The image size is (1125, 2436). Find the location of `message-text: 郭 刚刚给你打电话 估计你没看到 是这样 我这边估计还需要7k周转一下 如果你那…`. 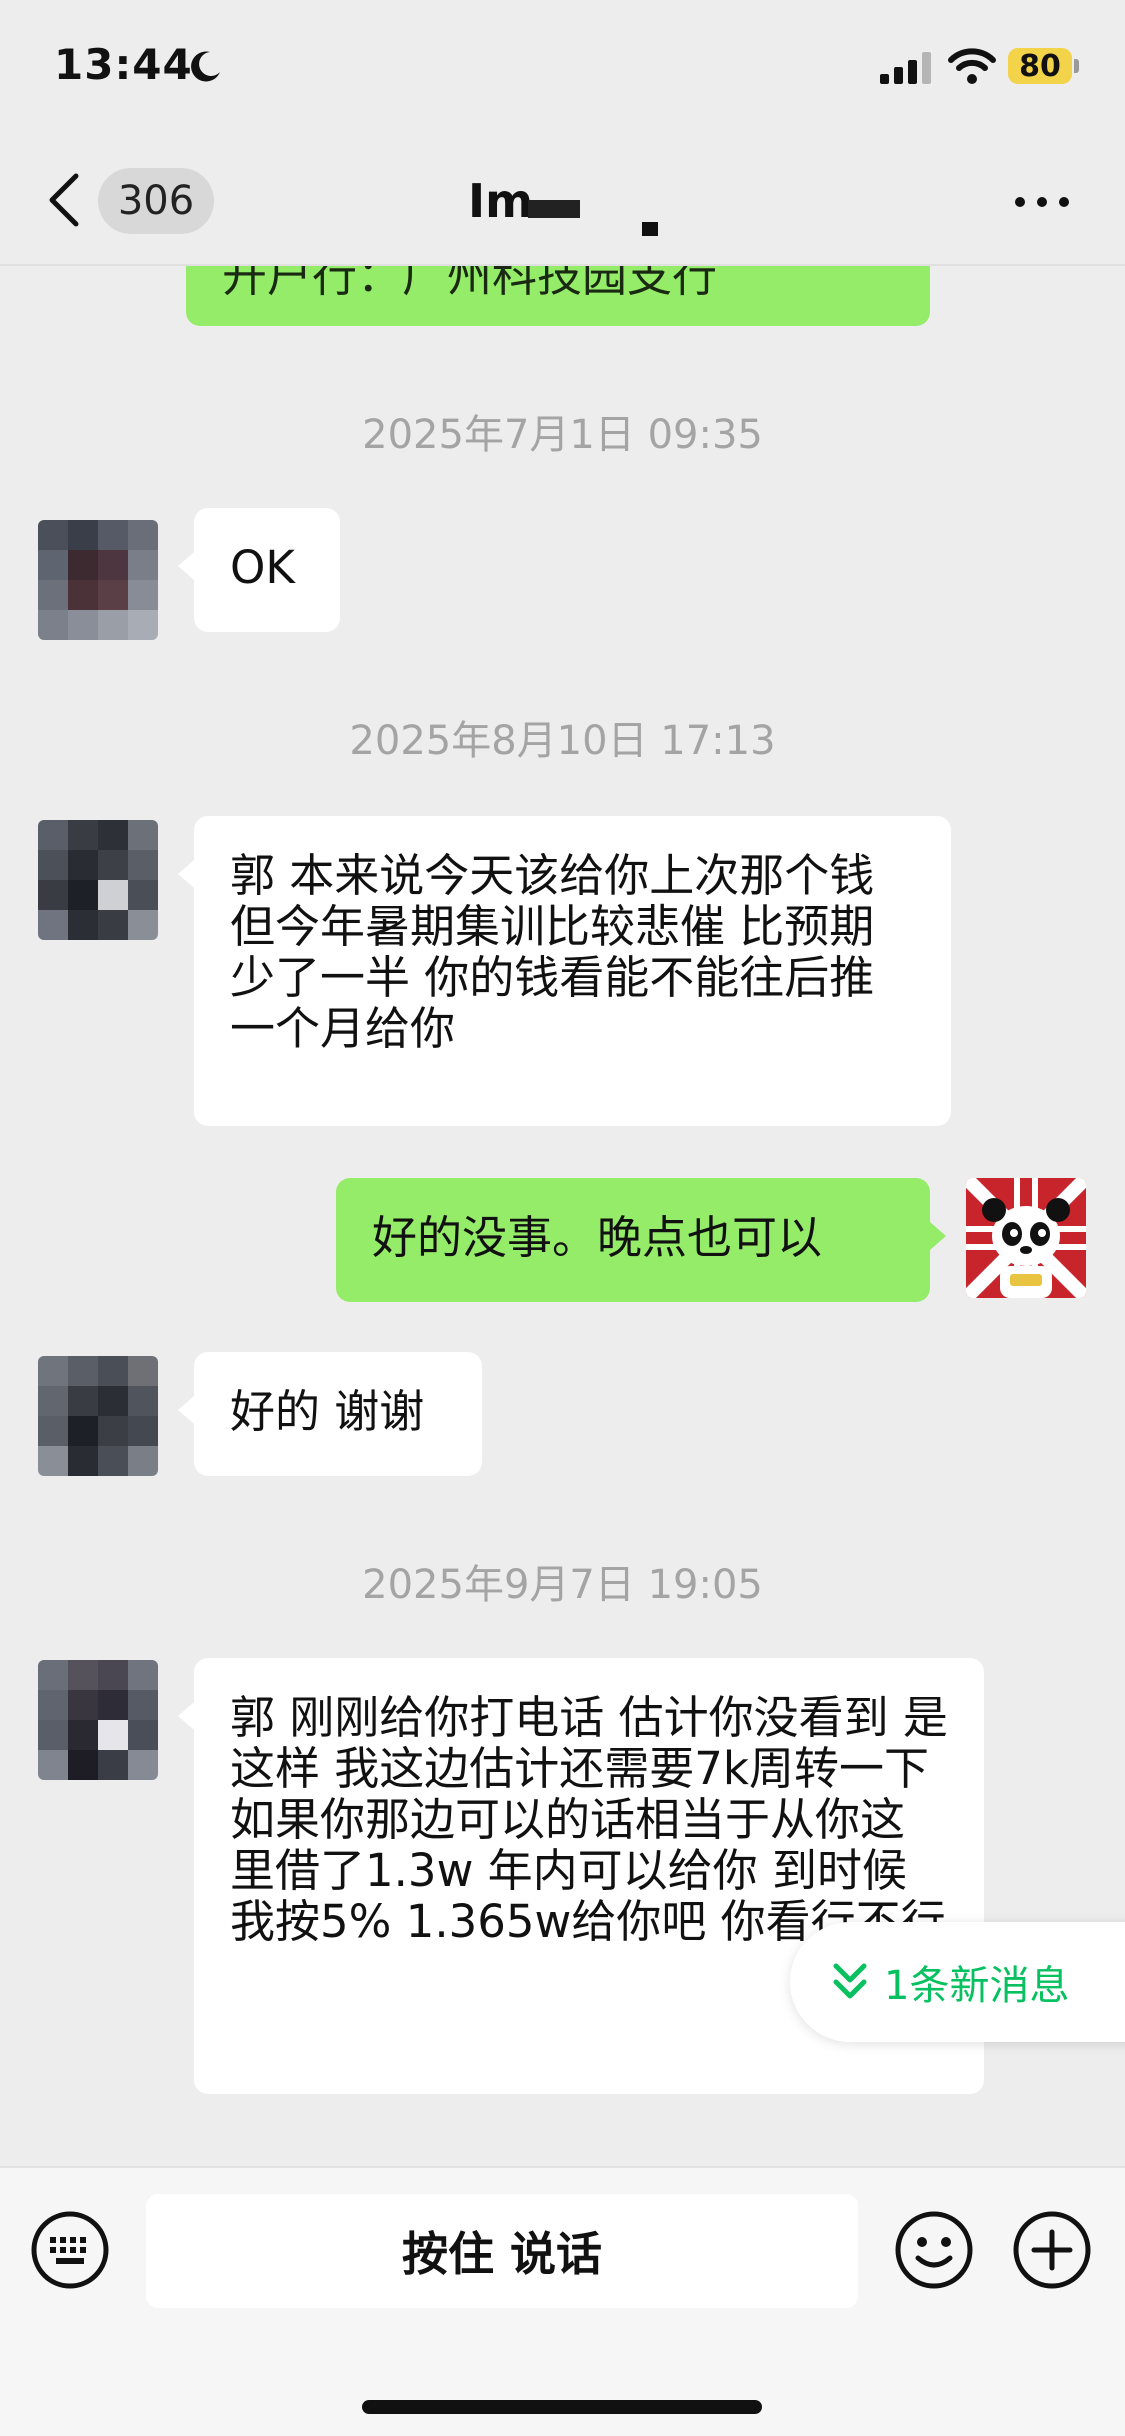

message-text: 郭 刚刚给你打电话 估计你没看到 是这样 我这边估计还需要7k周转一下 如果你那… is located at coordinates (589, 1819).